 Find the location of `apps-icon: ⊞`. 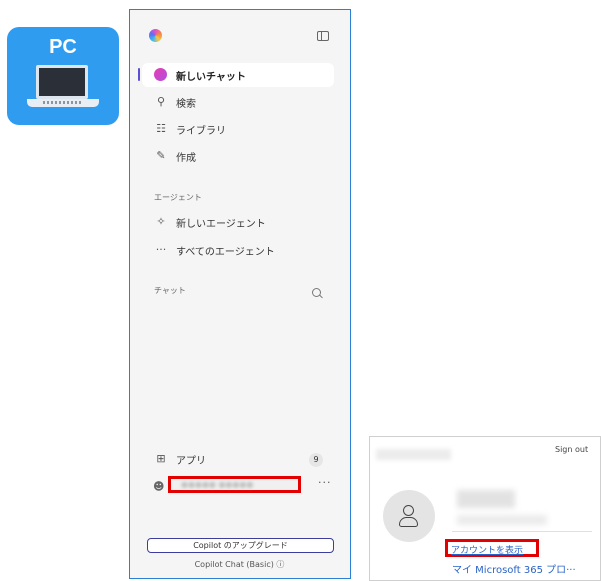

apps-icon: ⊞ is located at coordinates (161, 458).